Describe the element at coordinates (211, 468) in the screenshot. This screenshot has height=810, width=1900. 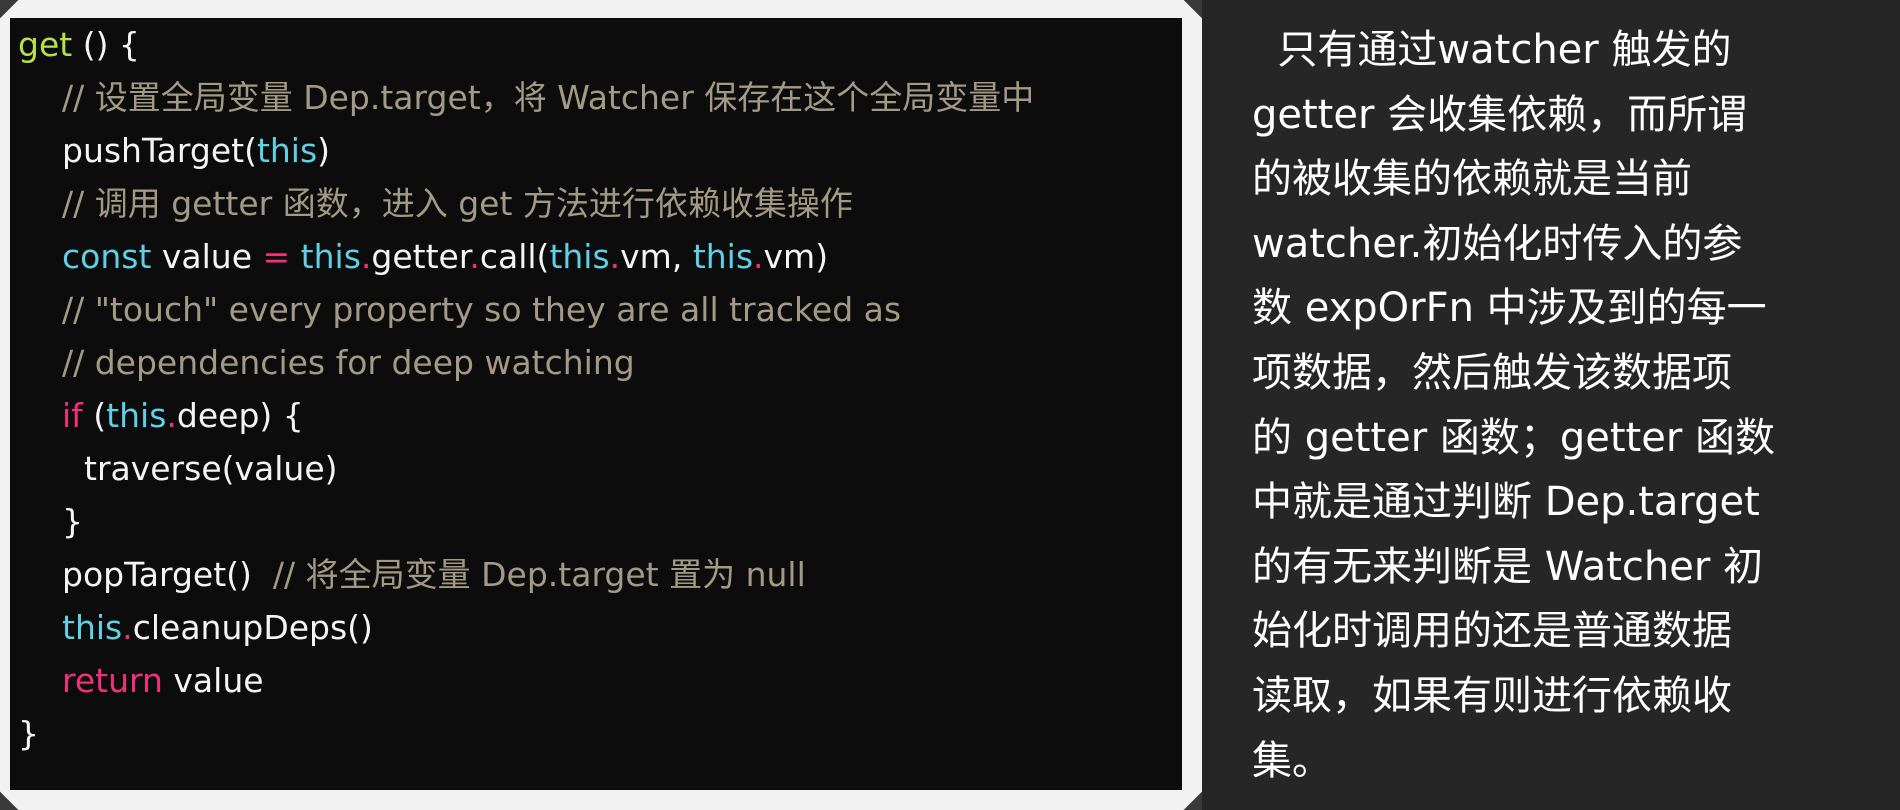
I see `code-token-plain: traverse(value)` at that location.